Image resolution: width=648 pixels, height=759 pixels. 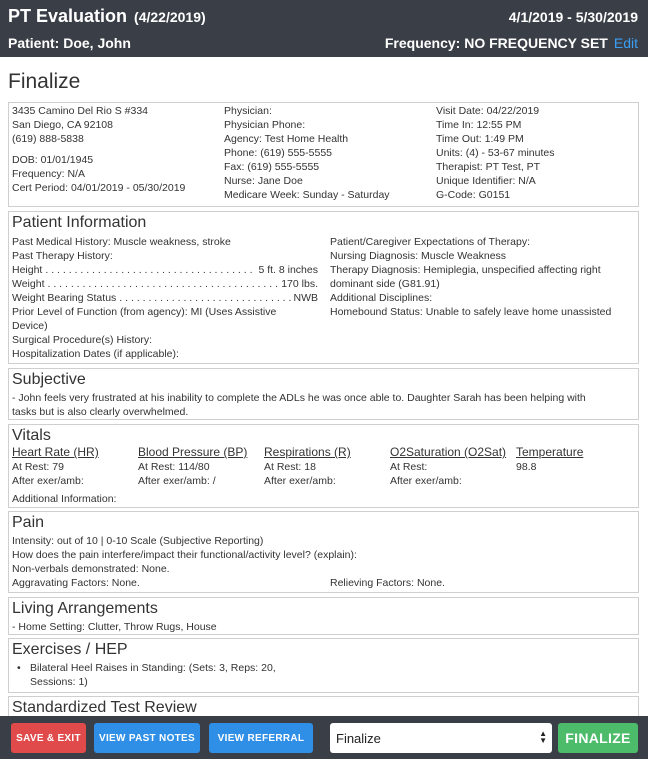 I want to click on aggravating-factors: Aggravating Factors: None., so click(x=76, y=583).